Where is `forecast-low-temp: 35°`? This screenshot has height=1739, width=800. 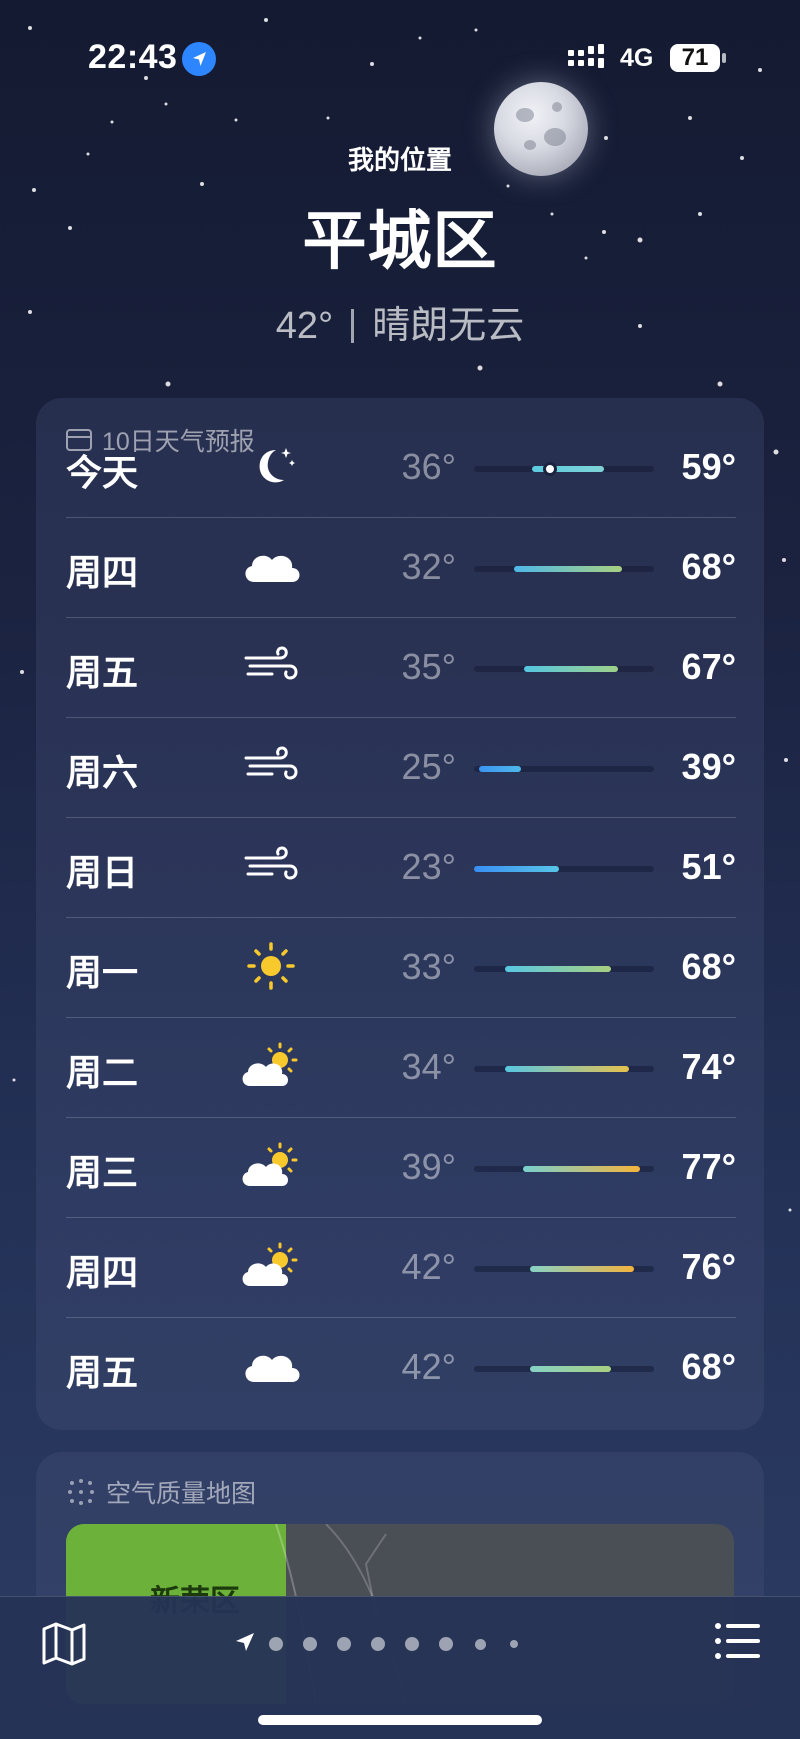 forecast-low-temp: 35° is located at coordinates (428, 666).